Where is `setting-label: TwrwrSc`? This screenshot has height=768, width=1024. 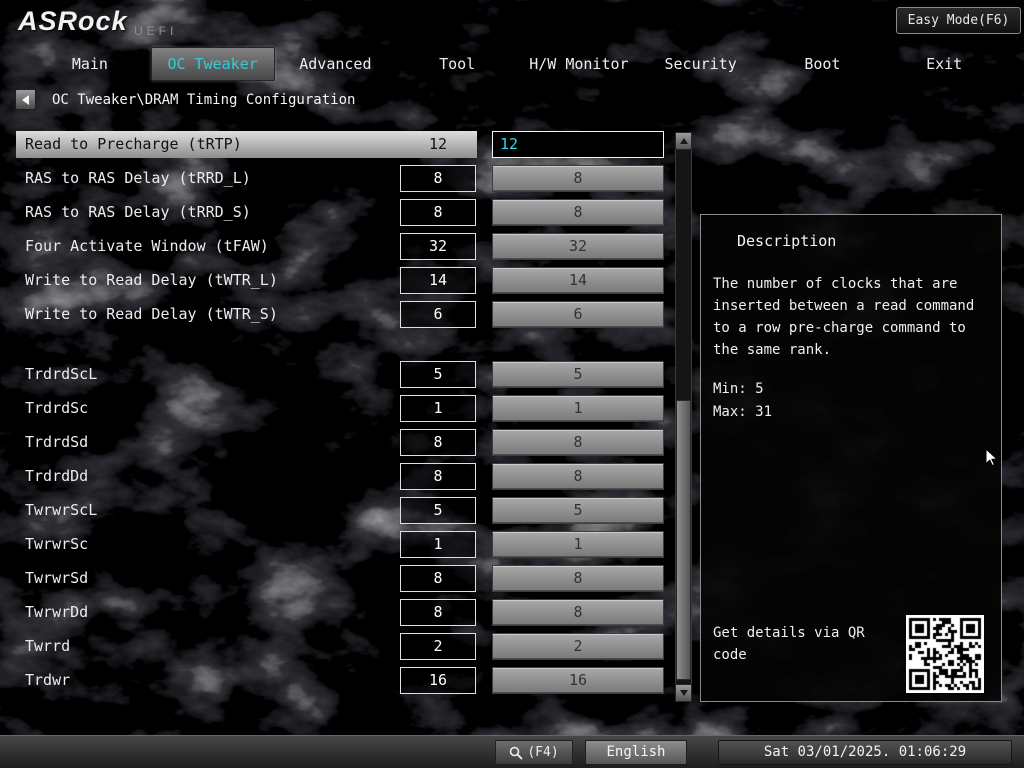 setting-label: TwrwrSc is located at coordinates (57, 544).